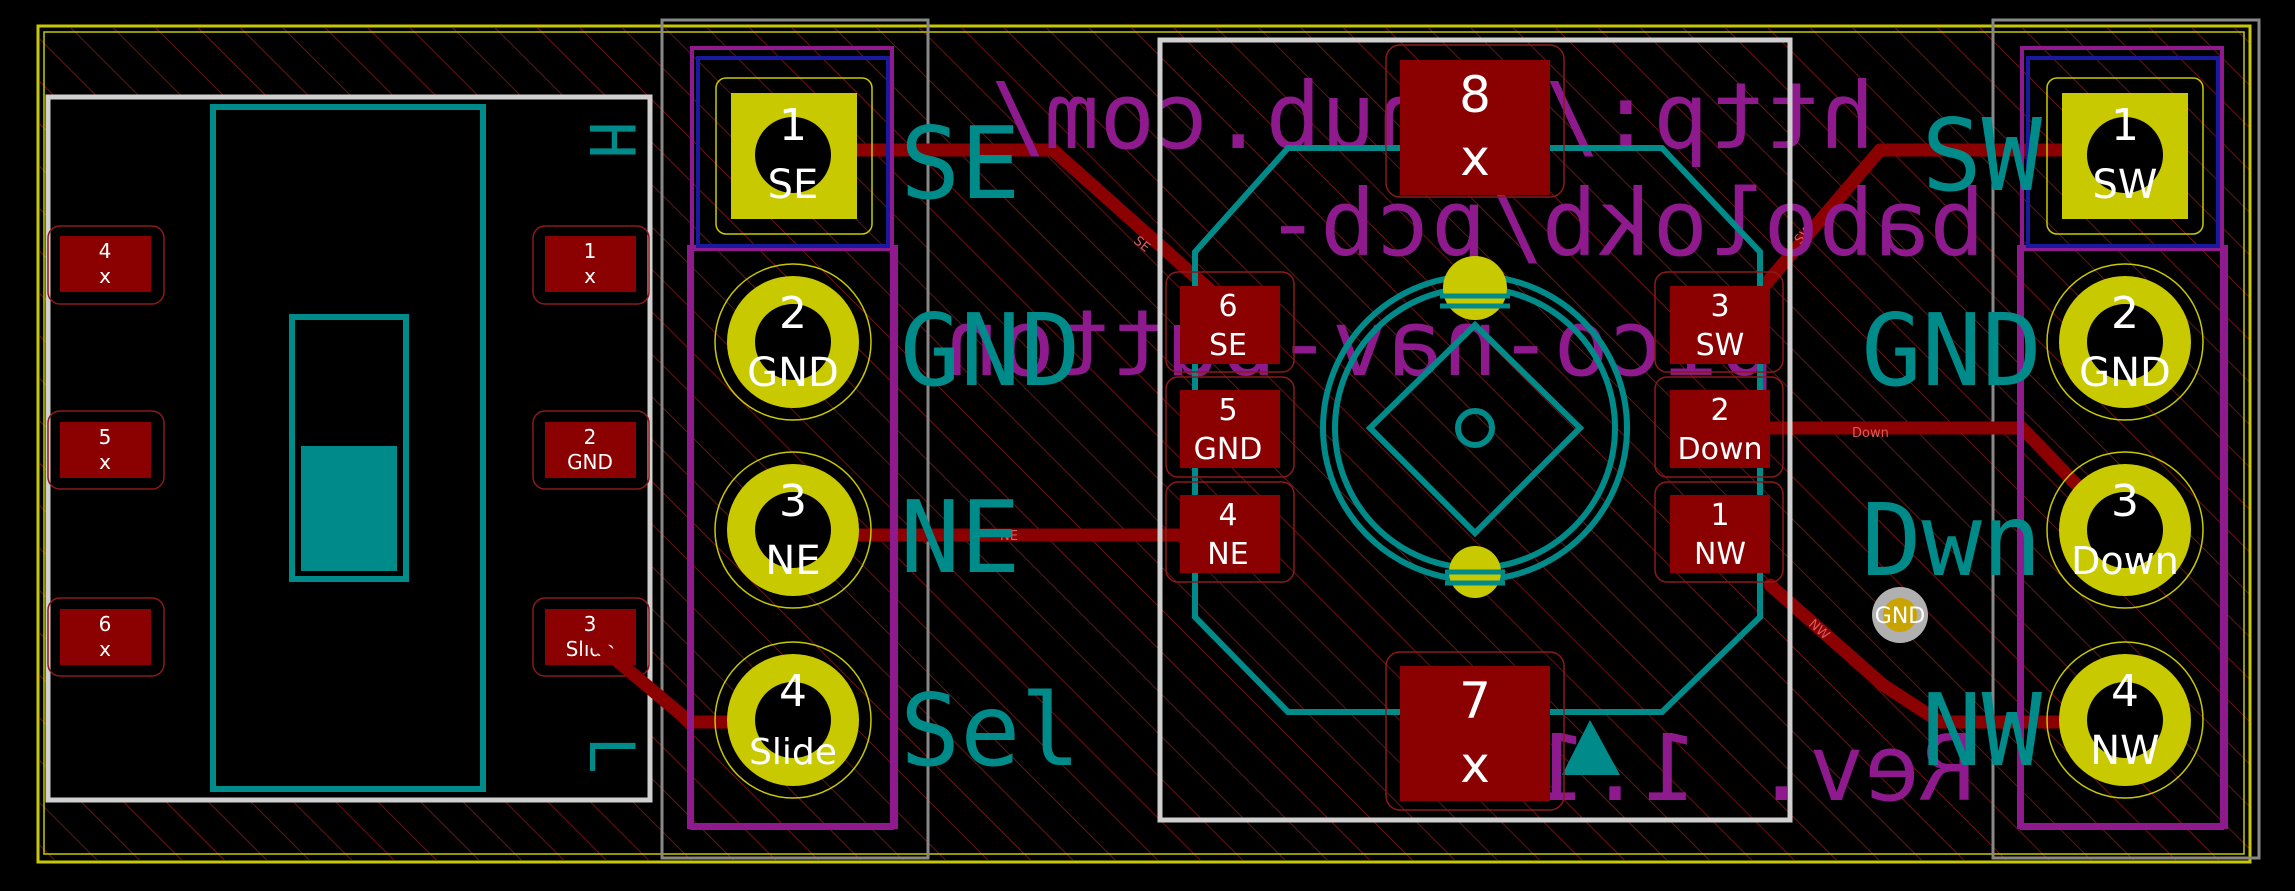 The width and height of the screenshot is (2295, 891). What do you see at coordinates (1228, 449) in the screenshot?
I see `nav-pad-5-net: GND` at bounding box center [1228, 449].